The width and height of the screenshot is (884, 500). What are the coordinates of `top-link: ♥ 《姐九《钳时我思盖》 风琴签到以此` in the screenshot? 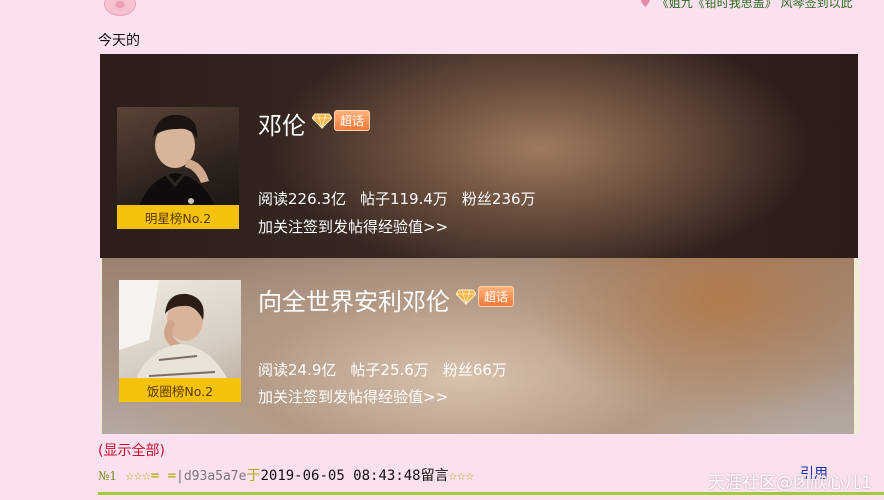 It's located at (746, 5).